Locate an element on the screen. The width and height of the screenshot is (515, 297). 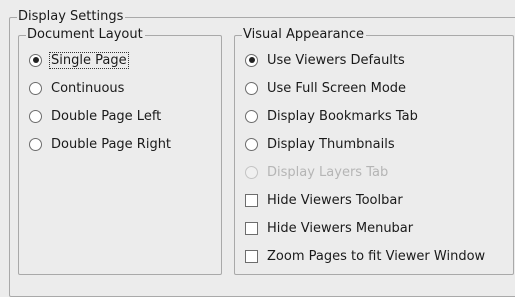
double-page-left-radio: Double Page Left is located at coordinates (96, 116).